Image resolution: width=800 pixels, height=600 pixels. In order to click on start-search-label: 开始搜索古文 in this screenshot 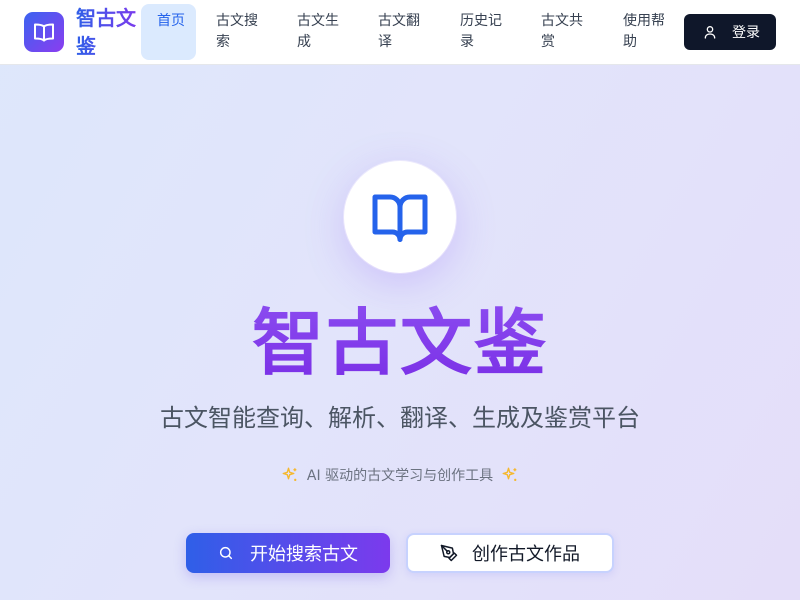, I will do `click(304, 554)`.